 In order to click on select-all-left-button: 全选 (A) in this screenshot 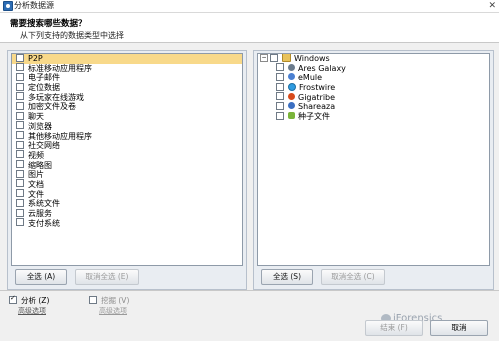, I will do `click(41, 277)`.